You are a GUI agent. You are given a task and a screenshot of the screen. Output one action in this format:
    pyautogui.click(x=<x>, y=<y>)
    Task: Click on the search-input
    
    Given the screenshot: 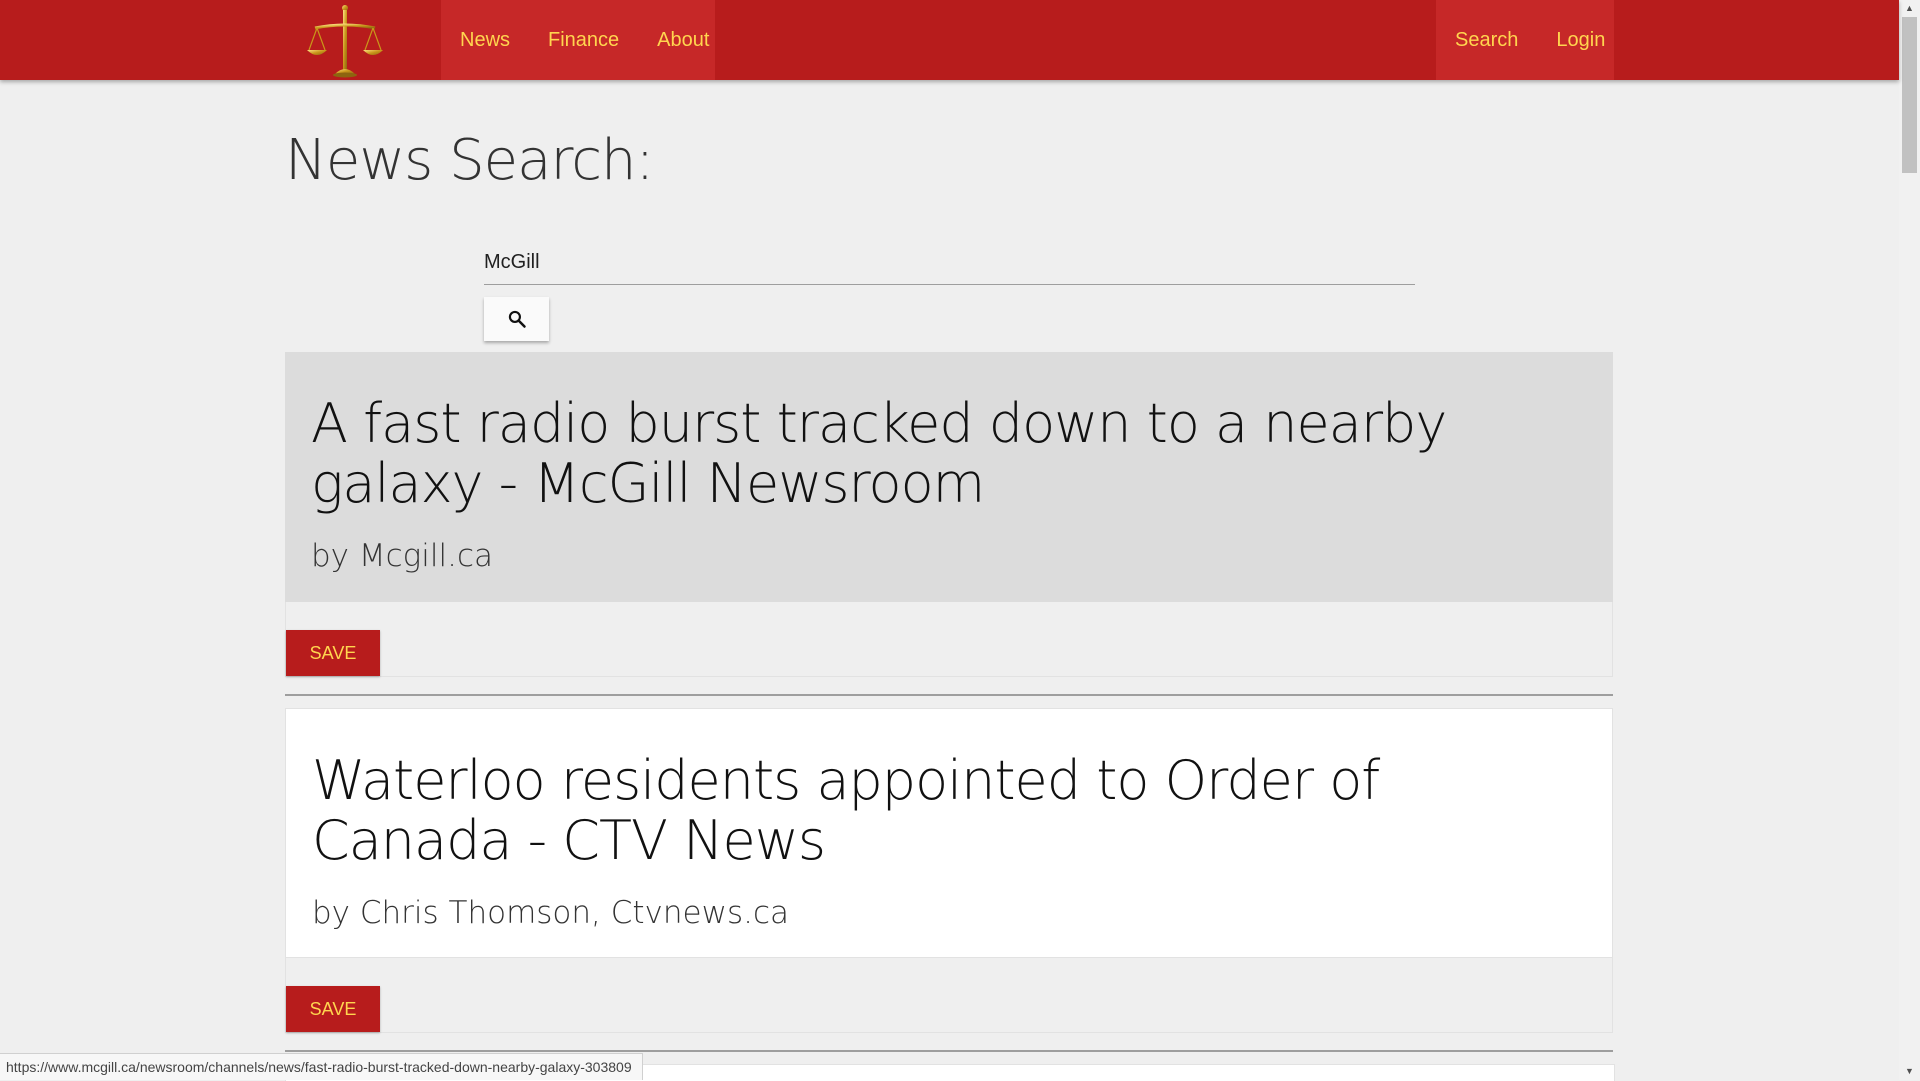 What is the action you would take?
    pyautogui.click(x=949, y=262)
    